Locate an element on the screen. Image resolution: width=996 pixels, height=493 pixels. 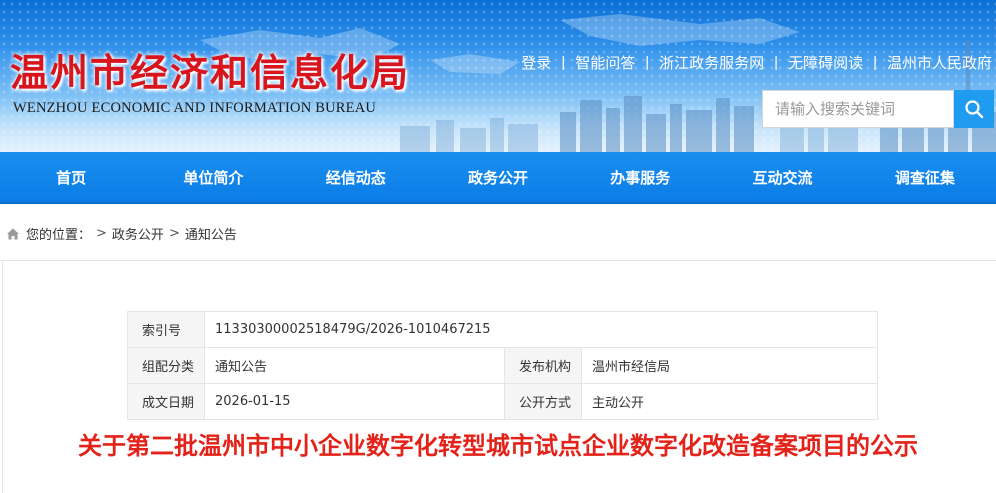
nav-item-home: 首页 is located at coordinates (71, 177).